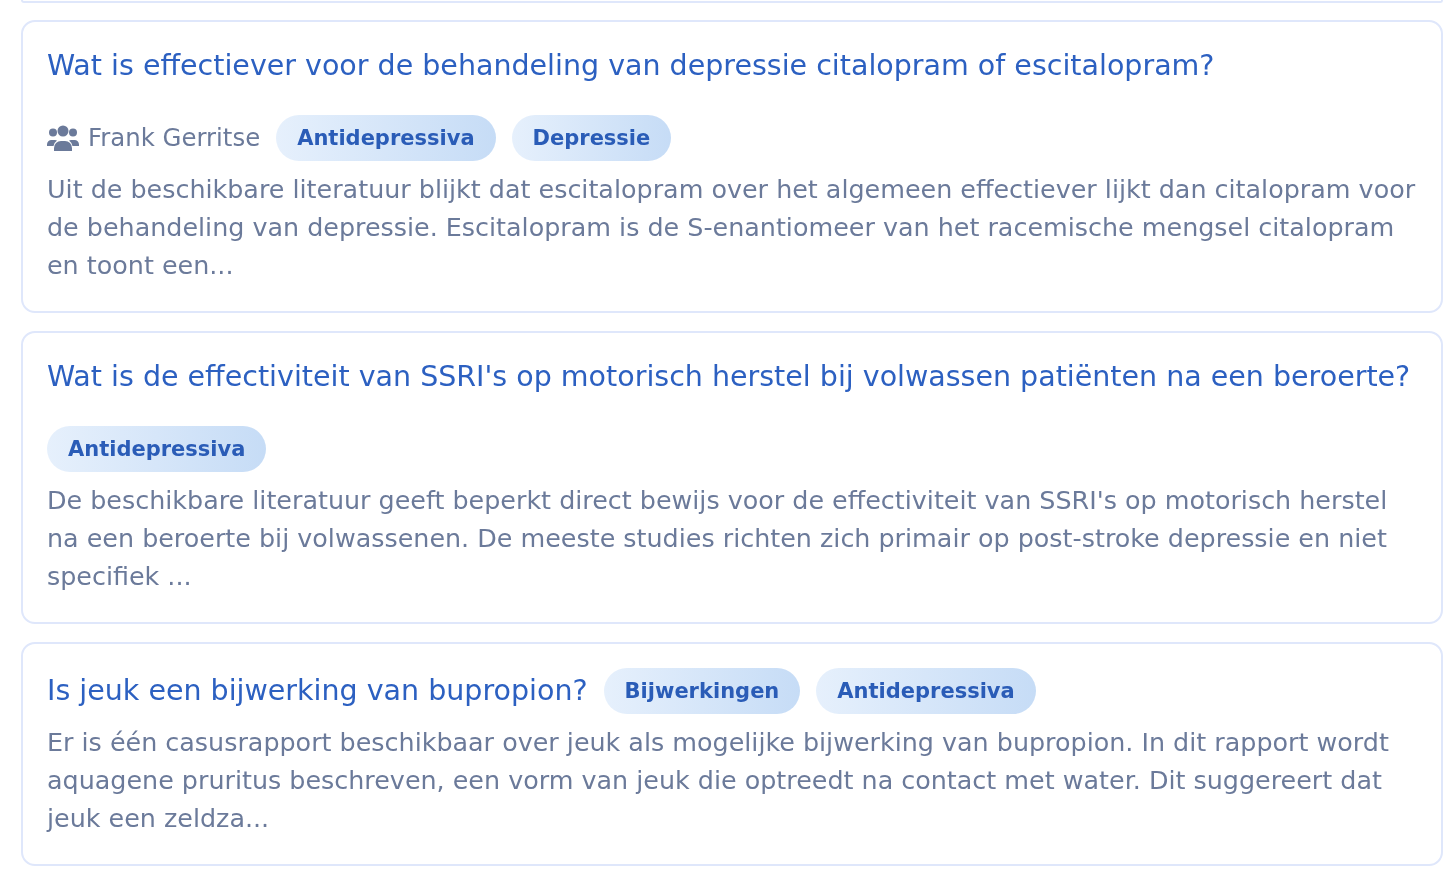  I want to click on topic-tag: Depressie, so click(591, 138).